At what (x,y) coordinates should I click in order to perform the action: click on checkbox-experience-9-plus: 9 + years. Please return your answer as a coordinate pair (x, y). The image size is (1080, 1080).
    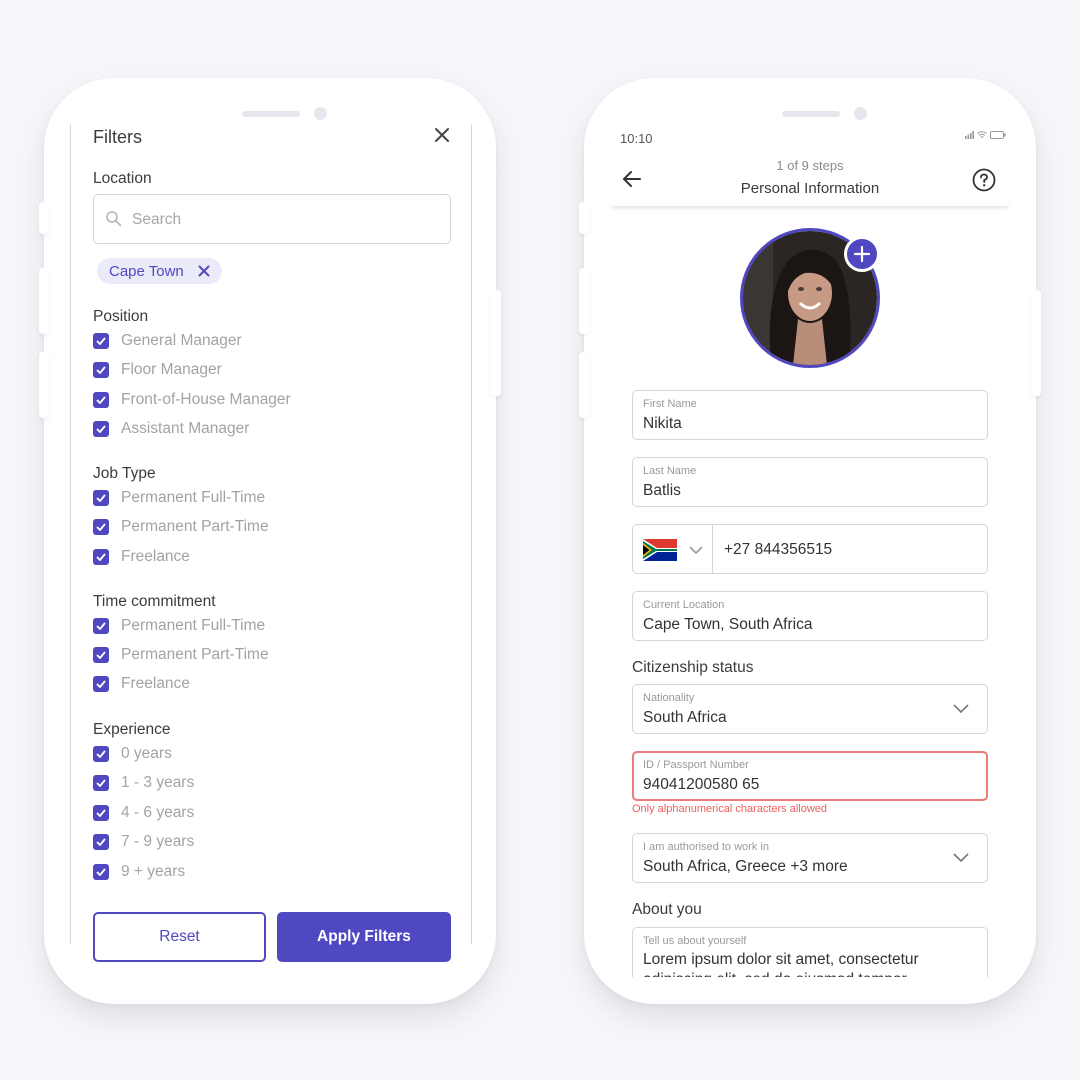
    Looking at the image, I should click on (139, 872).